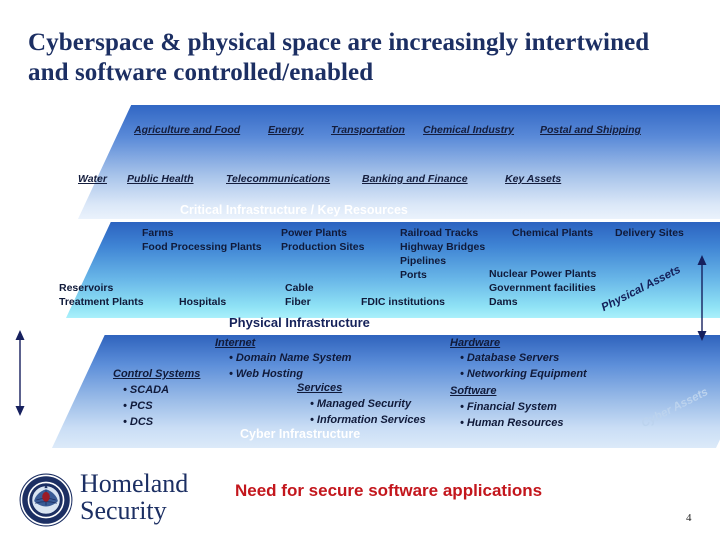 The image size is (720, 540). What do you see at coordinates (361, 404) in the screenshot?
I see `cyber-item: • Managed Security` at bounding box center [361, 404].